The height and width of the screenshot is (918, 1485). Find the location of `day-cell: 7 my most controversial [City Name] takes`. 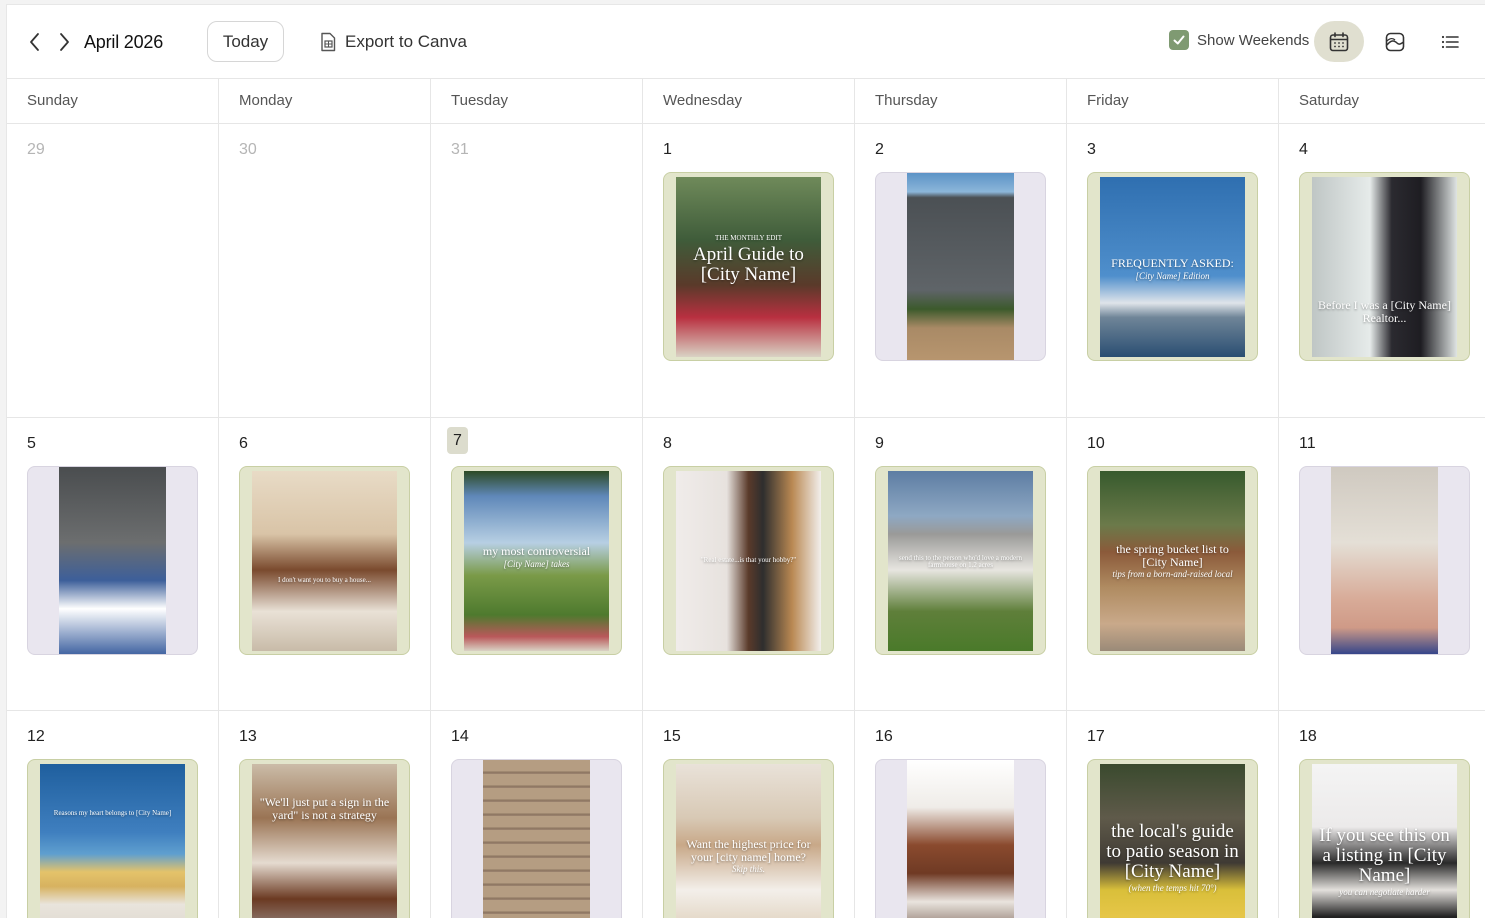

day-cell: 7 my most controversial [City Name] takes is located at coordinates (537, 564).